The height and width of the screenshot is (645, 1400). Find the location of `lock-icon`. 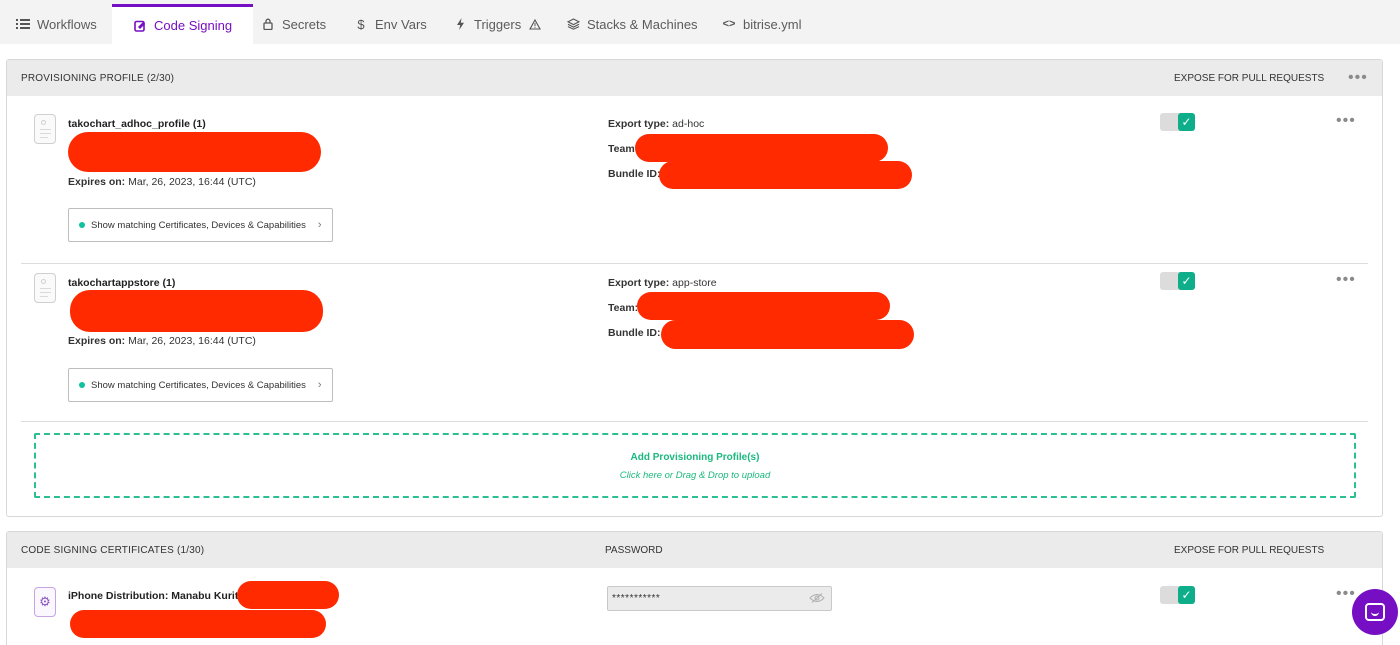

lock-icon is located at coordinates (268, 24).